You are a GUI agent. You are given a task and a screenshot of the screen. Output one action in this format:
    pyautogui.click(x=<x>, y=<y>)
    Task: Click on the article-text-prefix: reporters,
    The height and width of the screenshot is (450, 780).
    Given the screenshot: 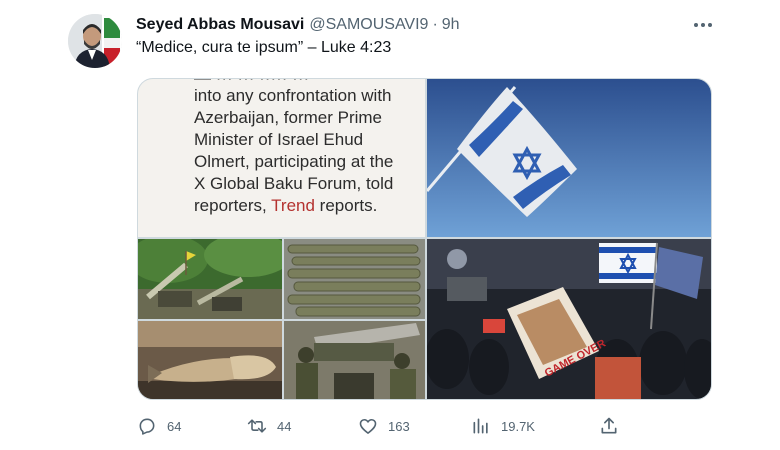 What is the action you would take?
    pyautogui.click(x=233, y=205)
    